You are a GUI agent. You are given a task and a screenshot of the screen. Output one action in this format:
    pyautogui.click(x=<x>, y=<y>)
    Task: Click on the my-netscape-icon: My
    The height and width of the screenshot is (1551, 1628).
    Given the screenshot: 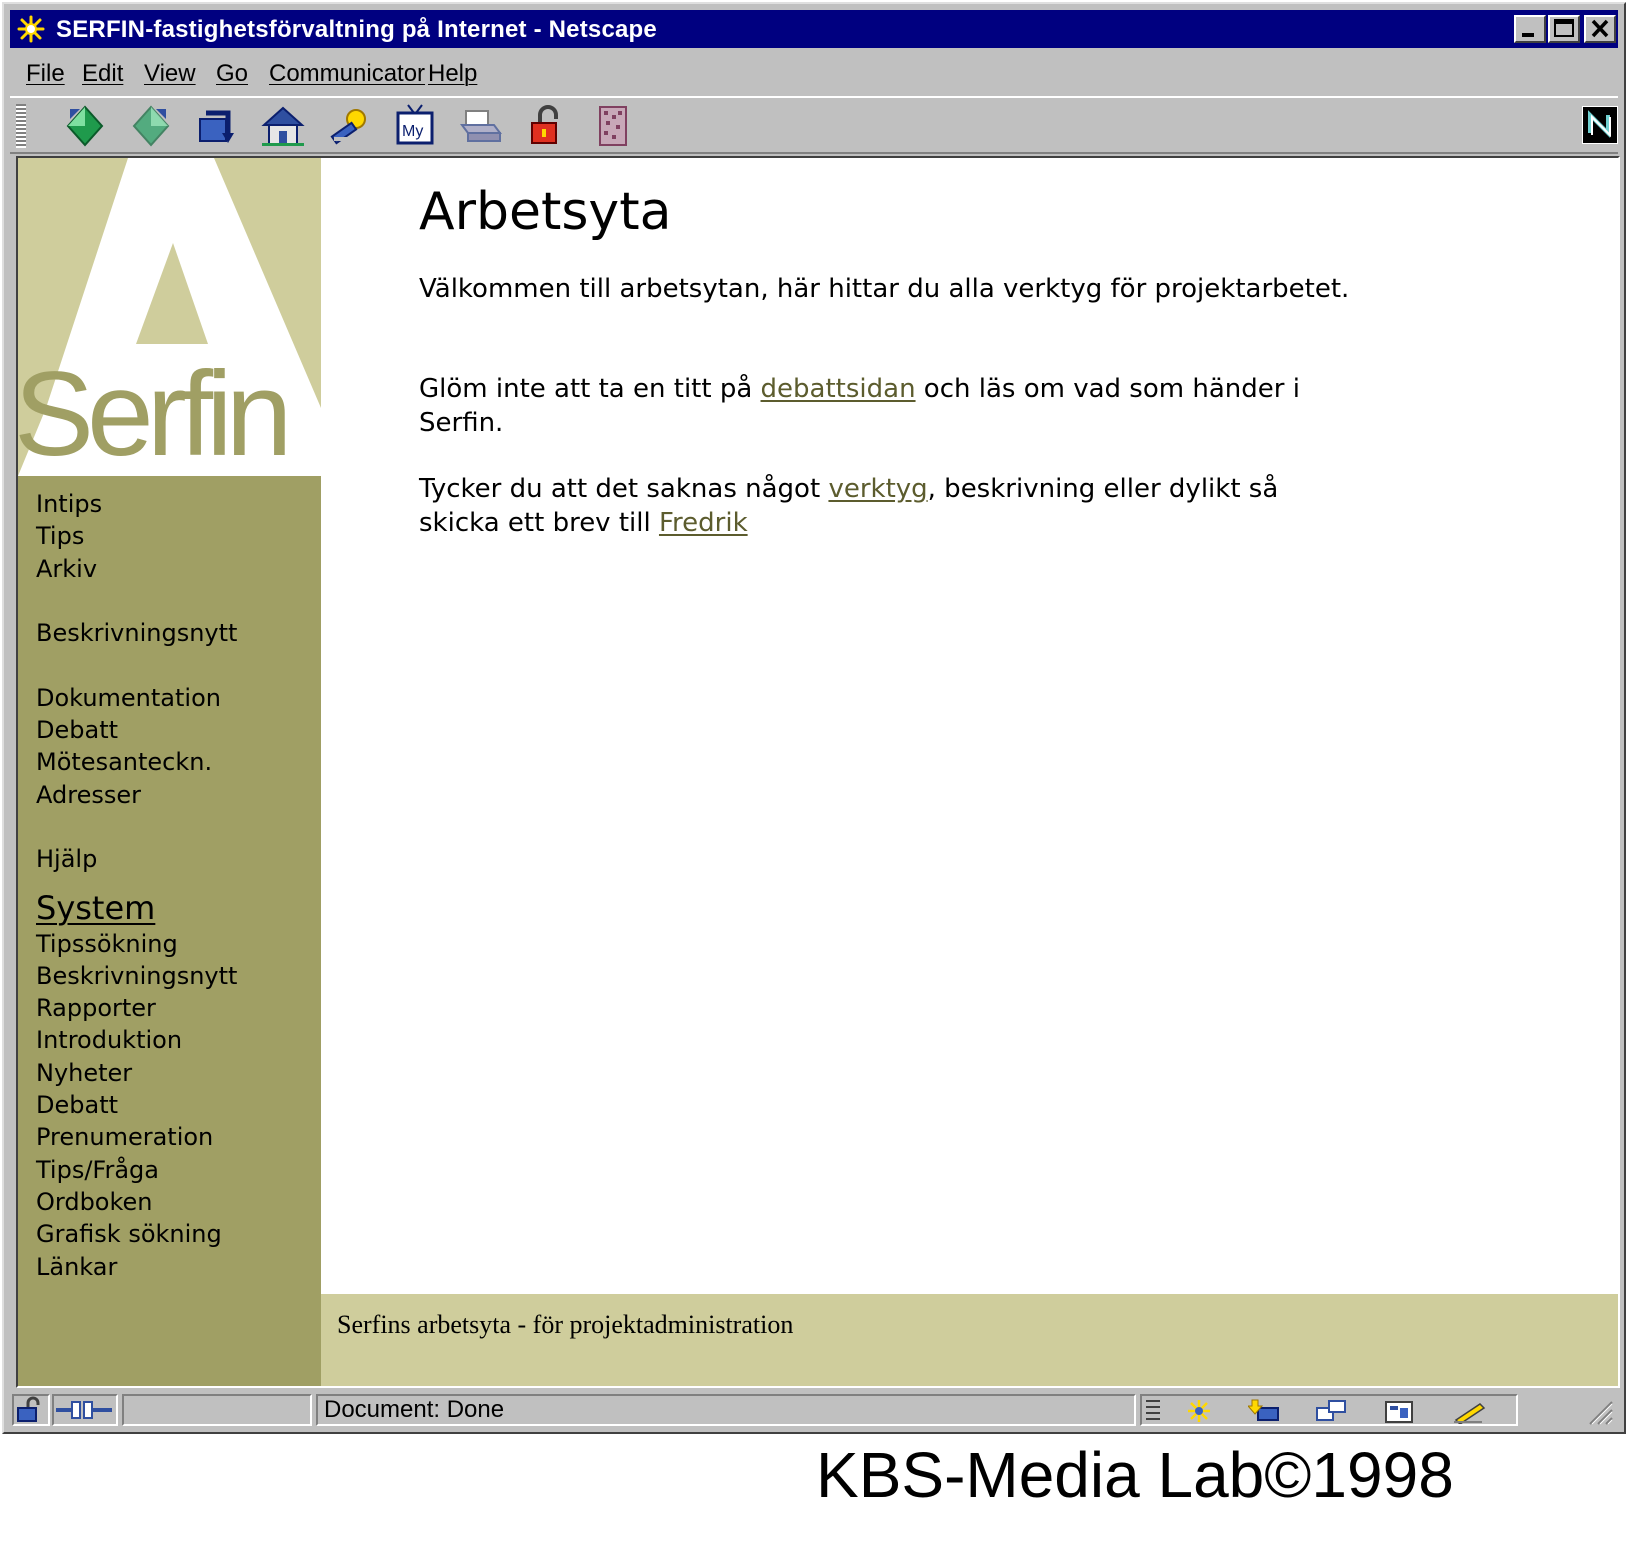 What is the action you would take?
    pyautogui.click(x=415, y=126)
    